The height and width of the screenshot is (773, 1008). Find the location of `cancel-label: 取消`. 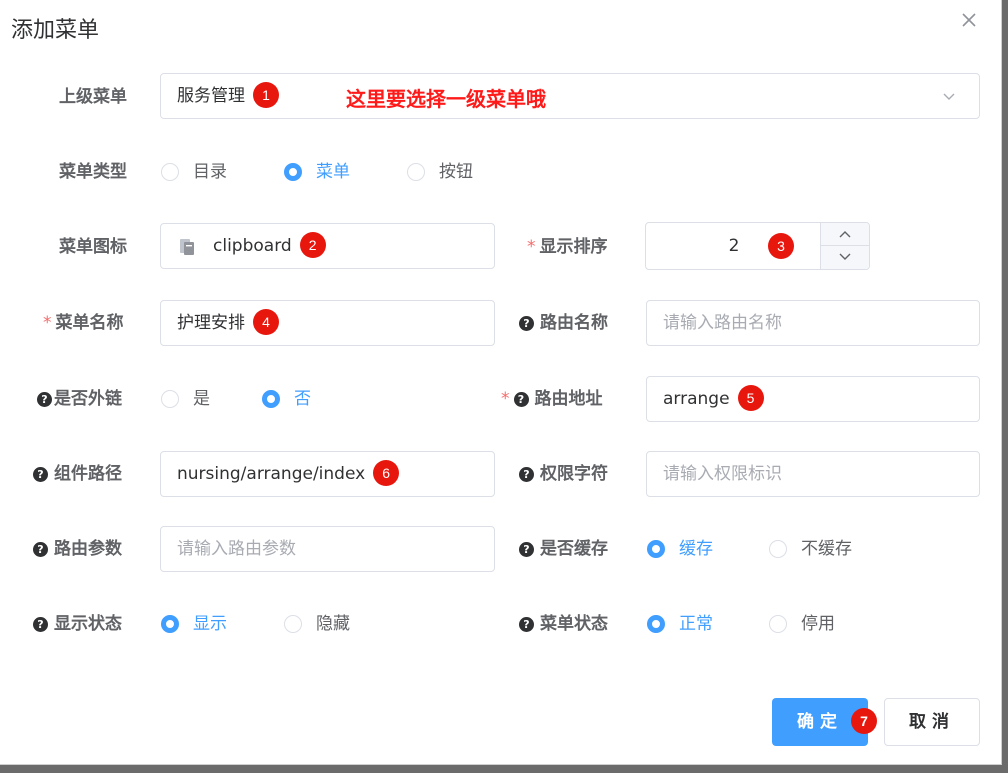

cancel-label: 取消 is located at coordinates (932, 722).